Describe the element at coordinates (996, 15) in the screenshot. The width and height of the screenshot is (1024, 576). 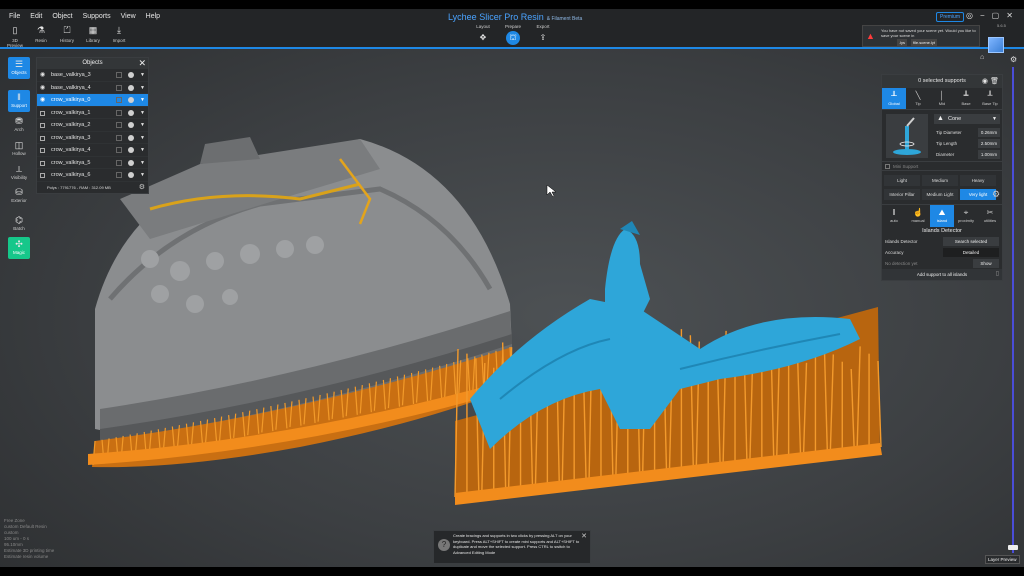
I see `maximize-icon: ▢` at that location.